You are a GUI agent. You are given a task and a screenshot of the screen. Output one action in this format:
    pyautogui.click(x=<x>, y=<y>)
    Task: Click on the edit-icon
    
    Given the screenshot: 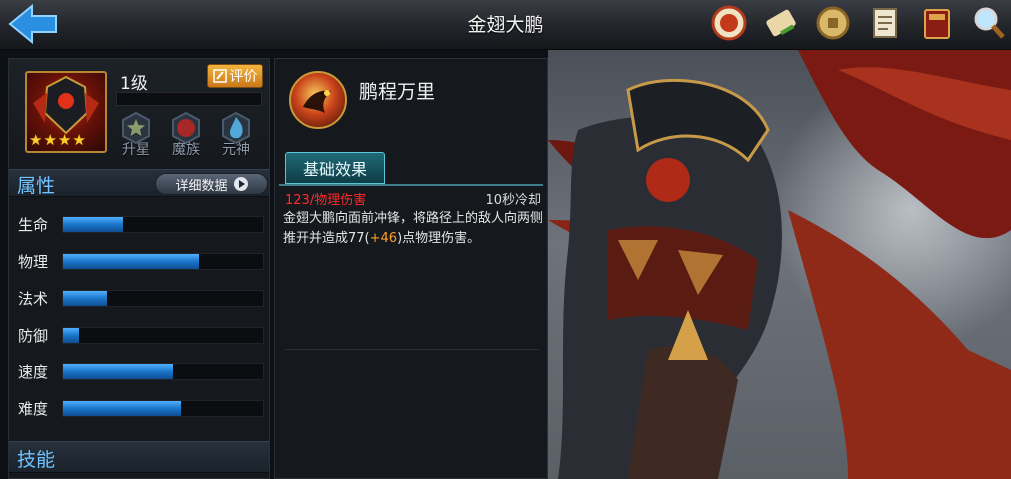 What is the action you would take?
    pyautogui.click(x=219, y=76)
    